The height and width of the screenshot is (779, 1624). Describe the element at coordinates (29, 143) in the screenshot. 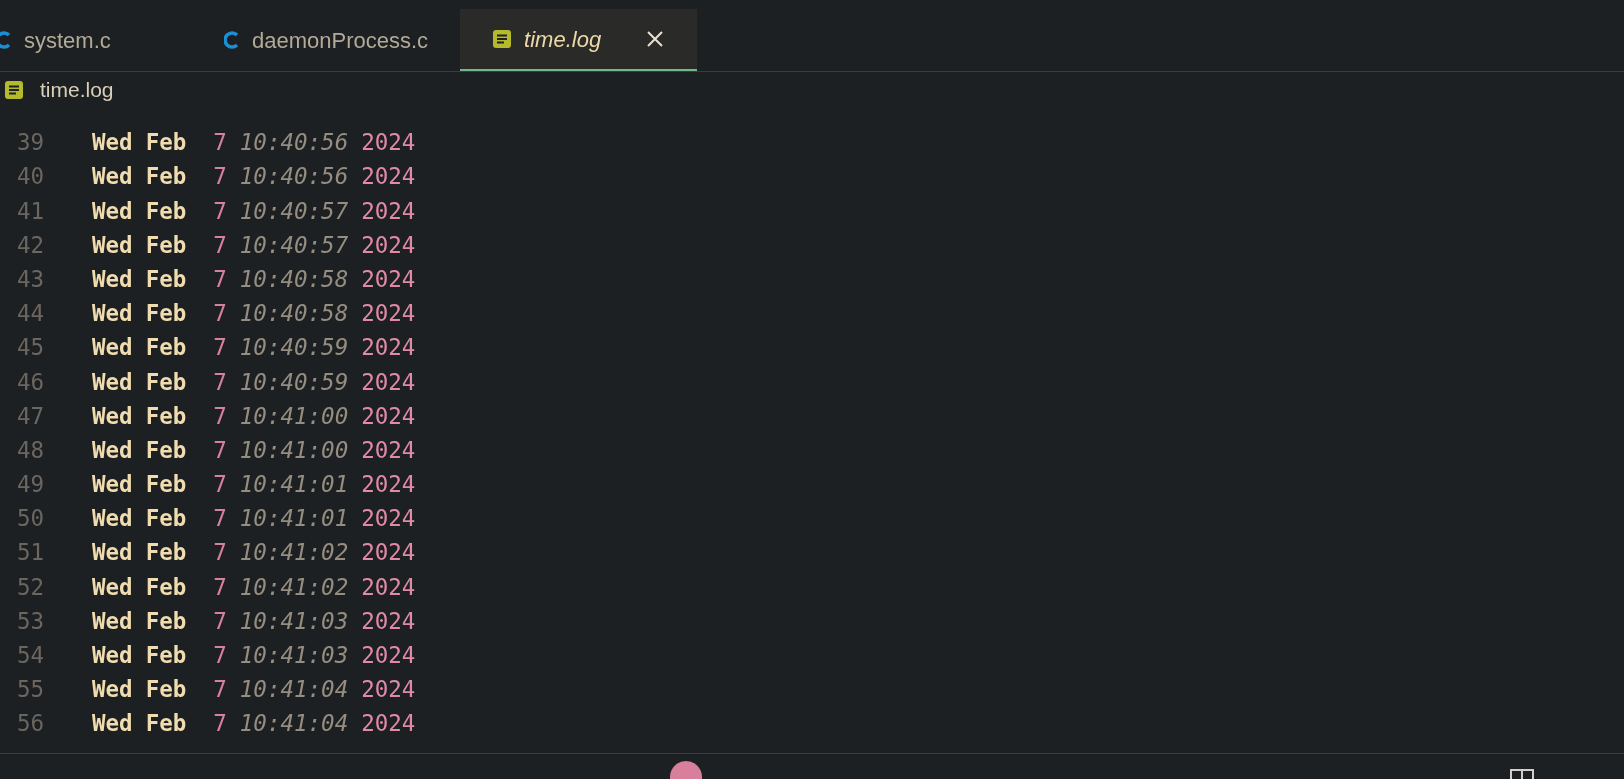

I see `line-number: 39` at that location.